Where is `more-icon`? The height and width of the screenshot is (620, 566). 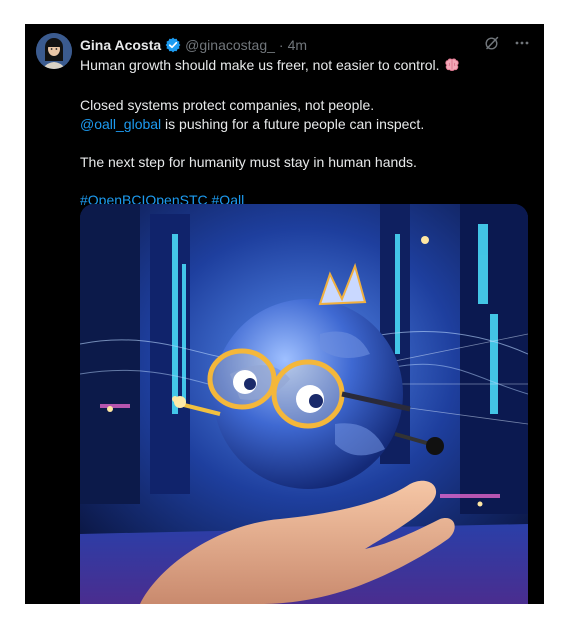
more-icon is located at coordinates (522, 43).